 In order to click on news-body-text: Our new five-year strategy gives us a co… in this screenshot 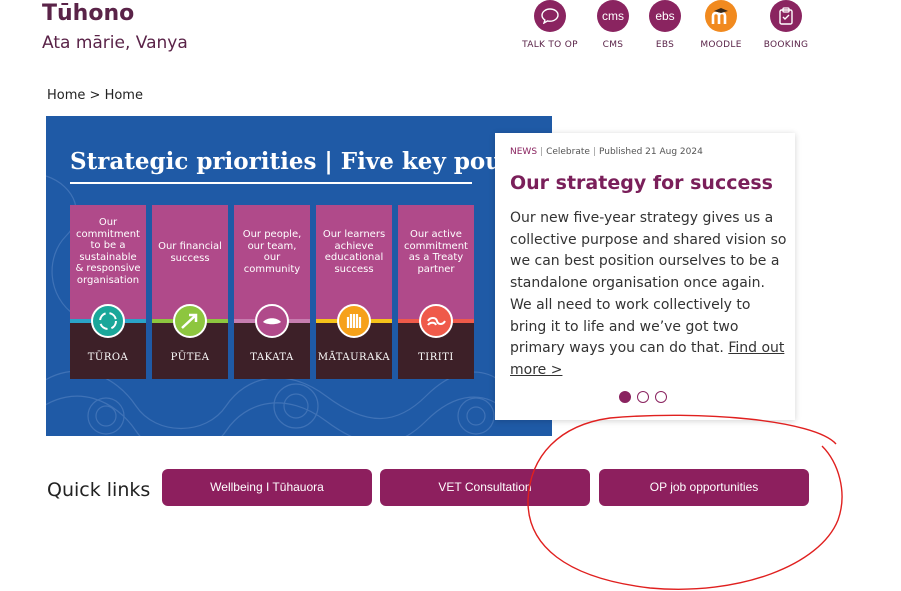, I will do `click(648, 283)`.